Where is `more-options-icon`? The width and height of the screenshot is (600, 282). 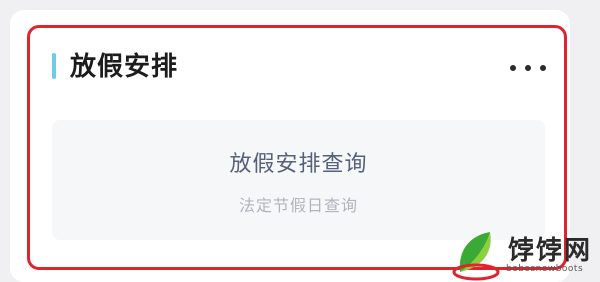
more-options-icon is located at coordinates (528, 68).